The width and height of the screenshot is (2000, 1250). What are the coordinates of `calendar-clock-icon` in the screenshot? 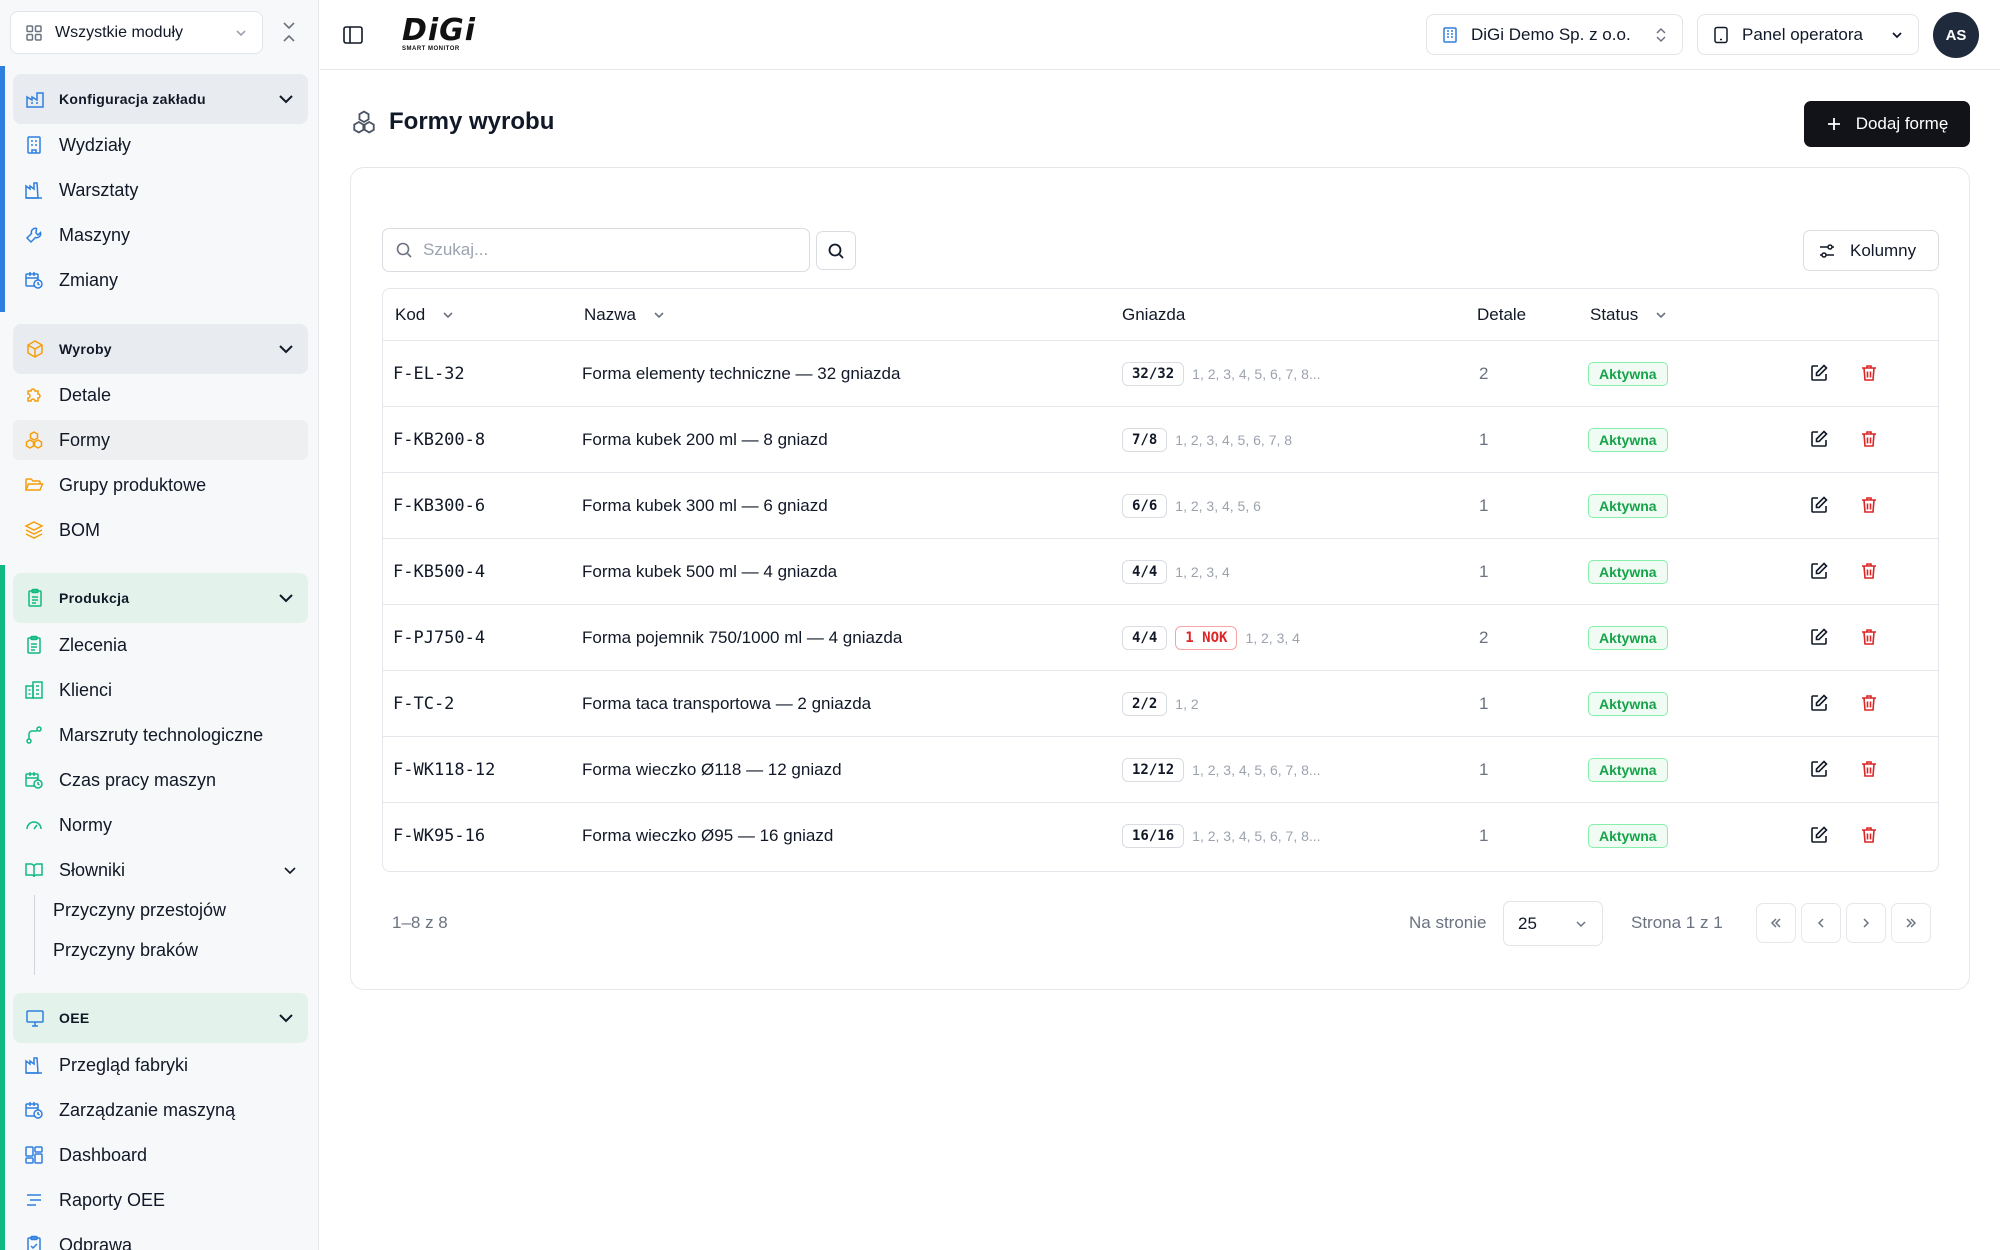 It's located at (34, 1110).